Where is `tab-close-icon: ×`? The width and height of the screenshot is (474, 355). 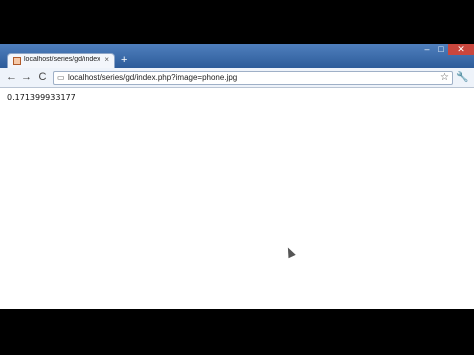
tab-close-icon: × is located at coordinates (106, 59).